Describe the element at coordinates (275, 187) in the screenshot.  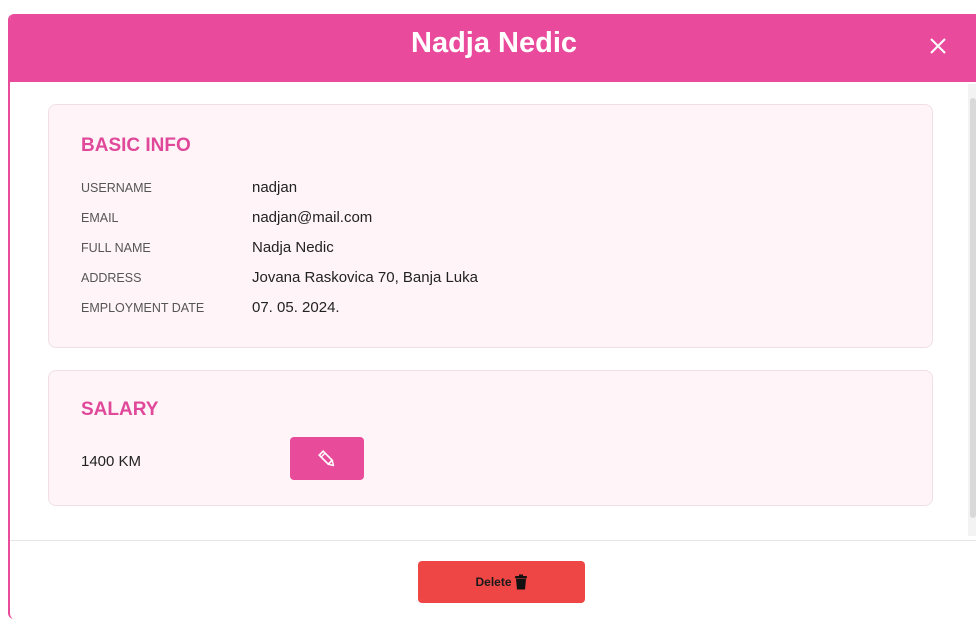
I see `username-value: nadjan` at that location.